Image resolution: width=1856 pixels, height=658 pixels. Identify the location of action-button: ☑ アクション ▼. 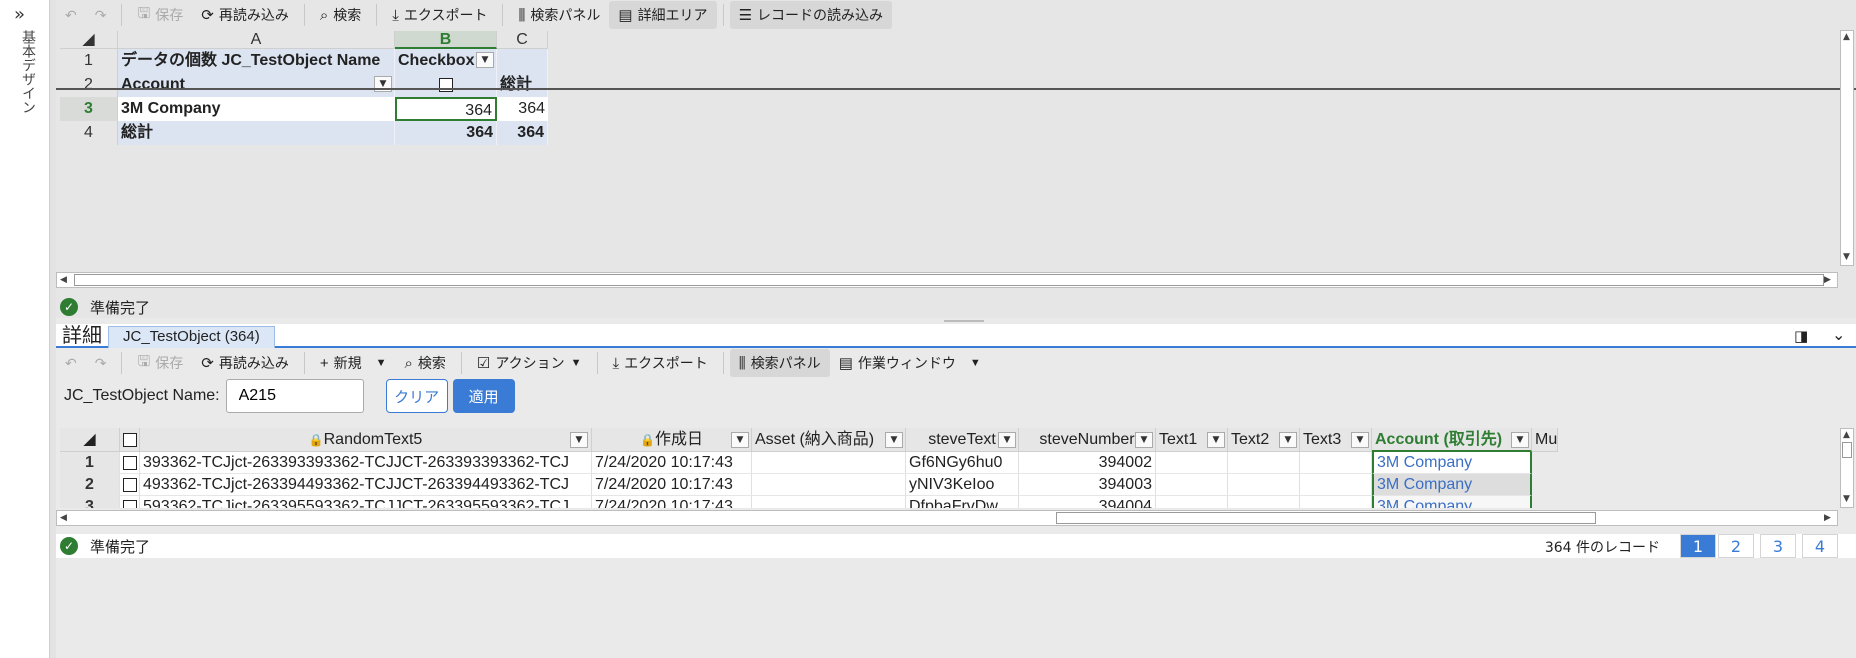
(529, 363).